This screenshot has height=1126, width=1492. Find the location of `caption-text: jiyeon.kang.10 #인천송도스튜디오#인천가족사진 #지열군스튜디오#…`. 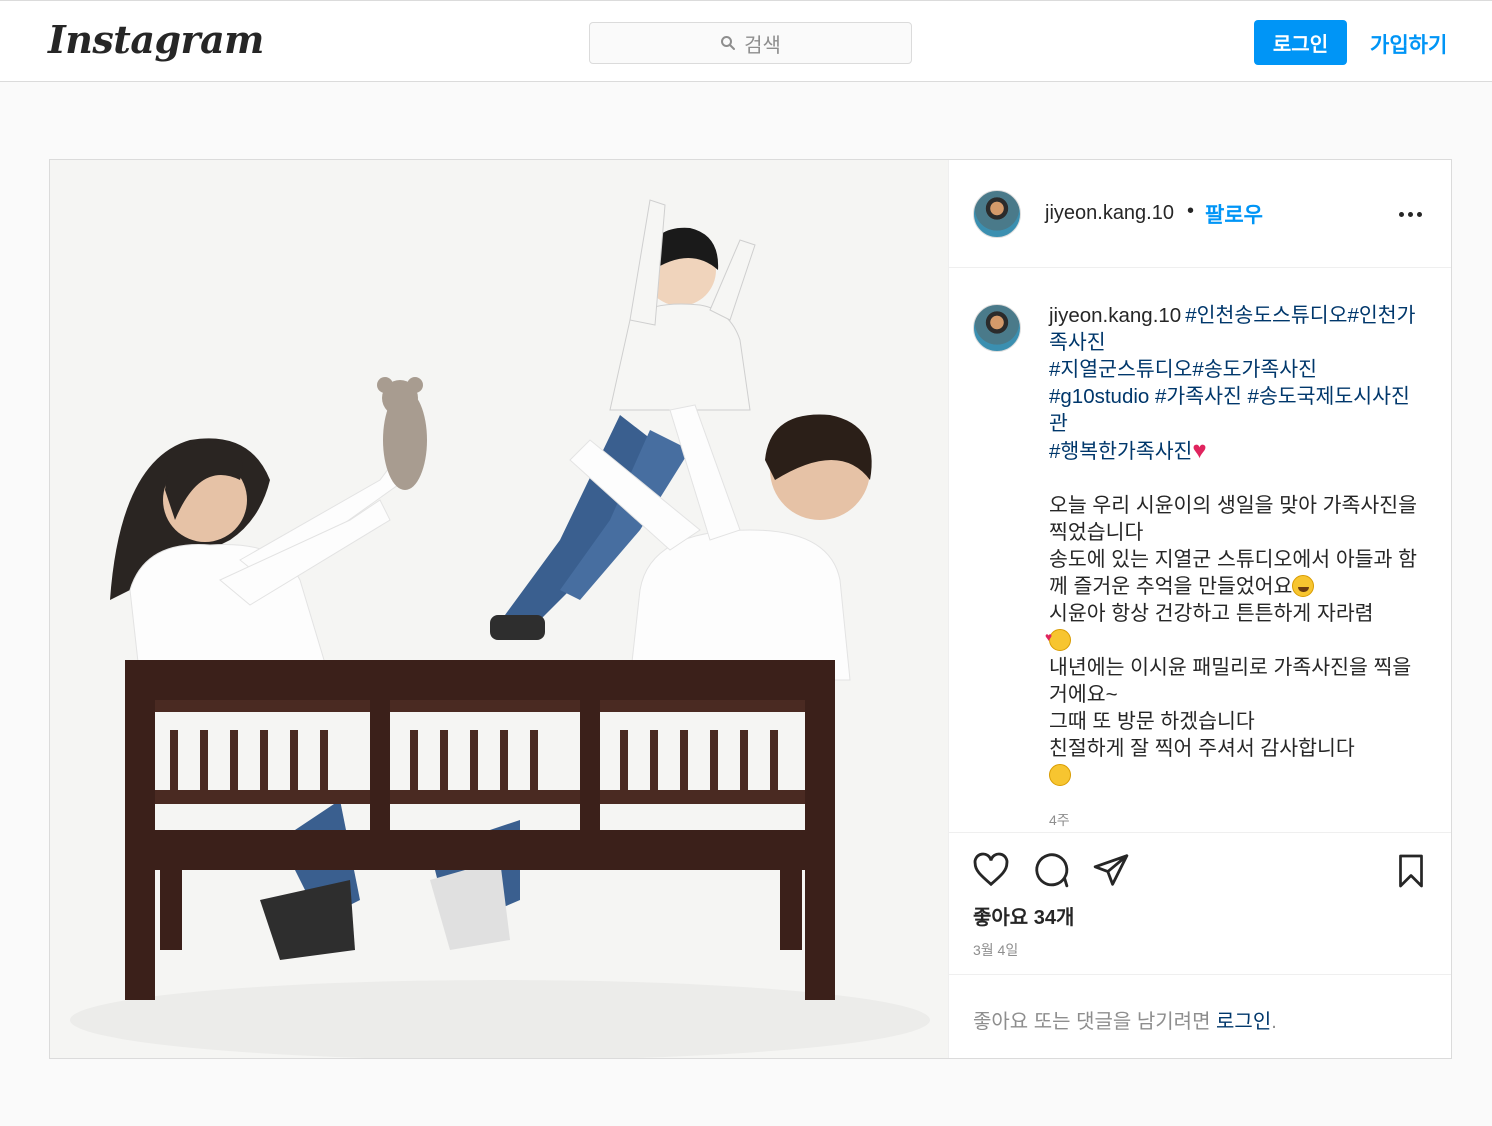

caption-text: jiyeon.kang.10 #인천송도스튜디오#인천가족사진 #지열군스튜디오#… is located at coordinates (1232, 545).